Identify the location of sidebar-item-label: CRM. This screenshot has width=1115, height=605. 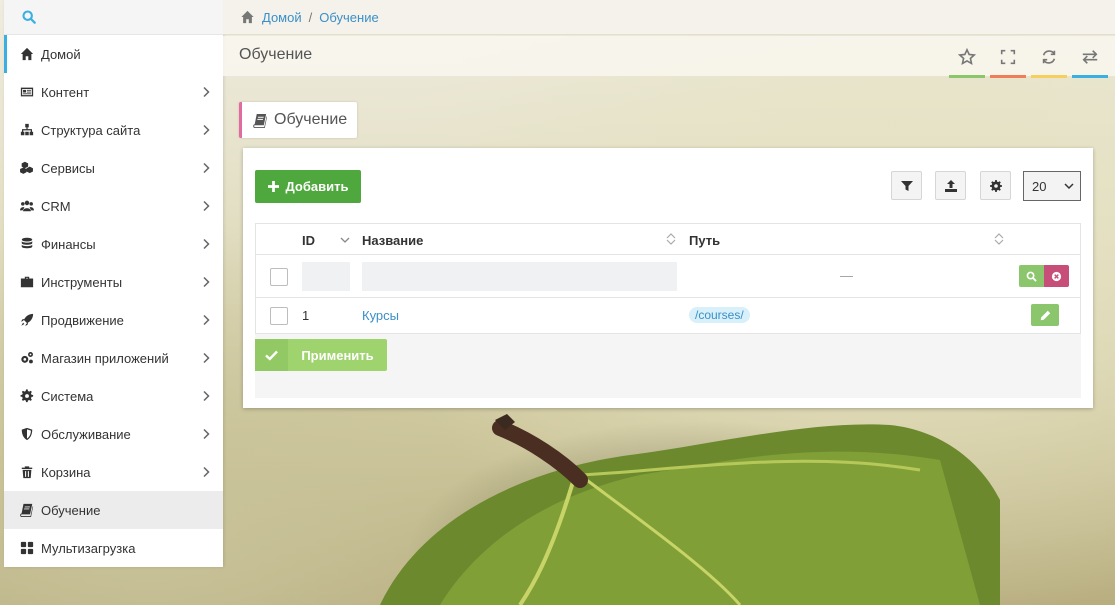
(56, 206).